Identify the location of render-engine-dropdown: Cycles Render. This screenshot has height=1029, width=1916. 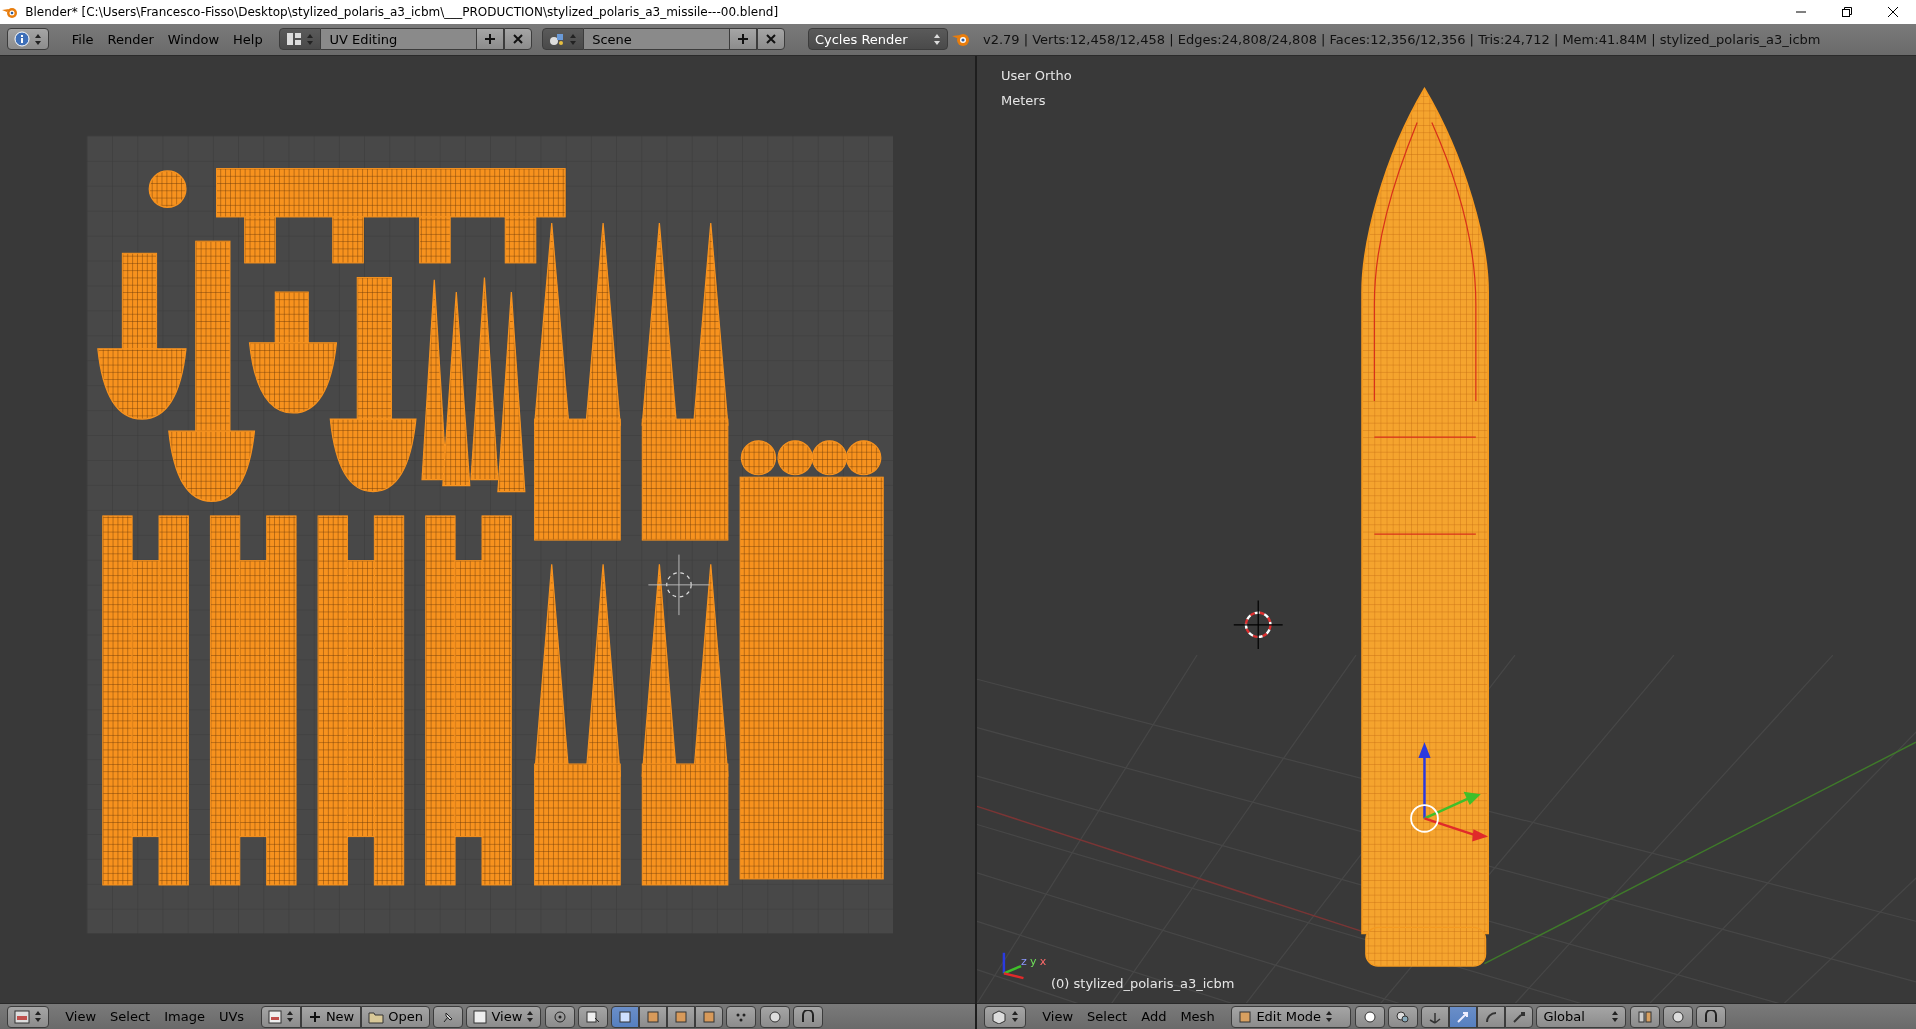
(877, 39).